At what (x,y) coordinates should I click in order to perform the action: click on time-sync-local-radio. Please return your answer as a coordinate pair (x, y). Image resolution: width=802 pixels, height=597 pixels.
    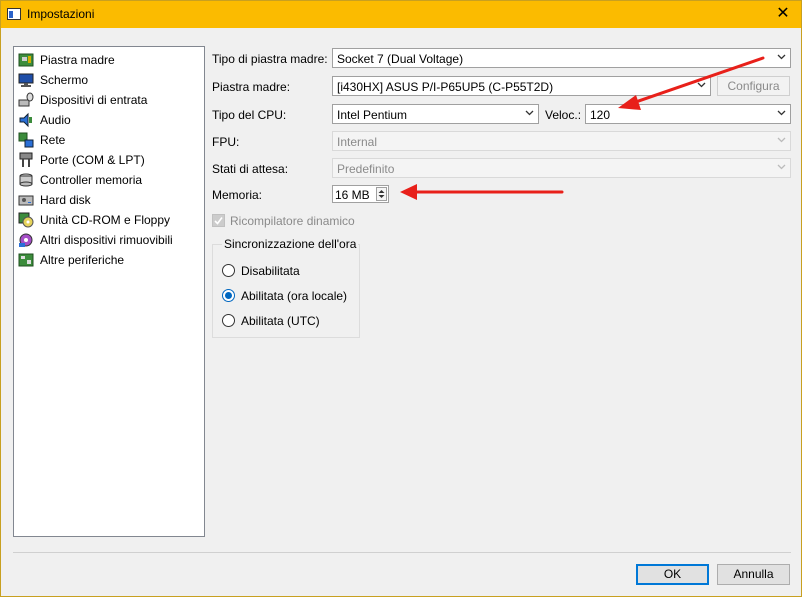
    Looking at the image, I should click on (228, 295).